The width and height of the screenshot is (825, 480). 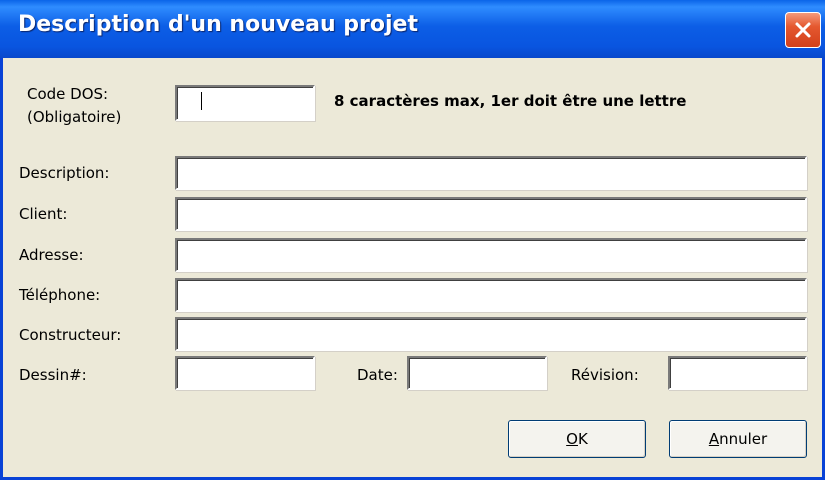 What do you see at coordinates (572, 439) in the screenshot?
I see `ok-mnemonic: O` at bounding box center [572, 439].